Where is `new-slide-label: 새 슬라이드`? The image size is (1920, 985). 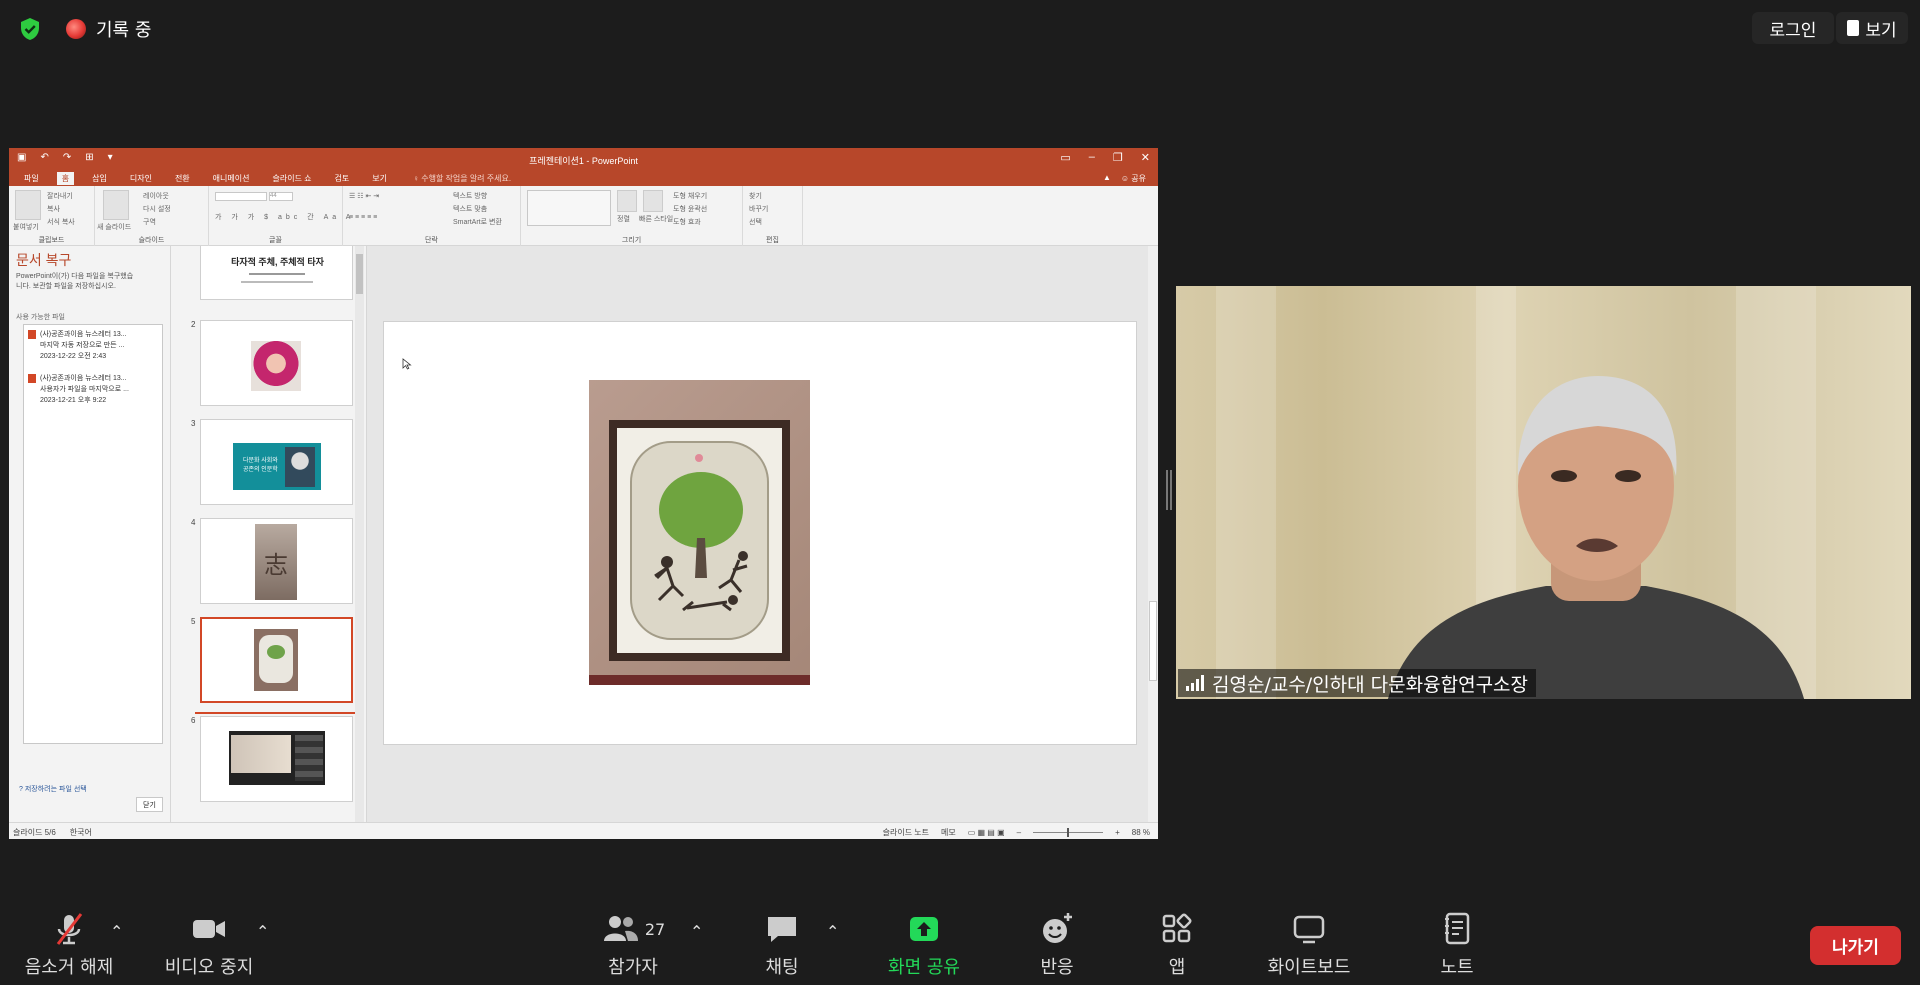
new-slide-label: 새 슬라이드 is located at coordinates (114, 227).